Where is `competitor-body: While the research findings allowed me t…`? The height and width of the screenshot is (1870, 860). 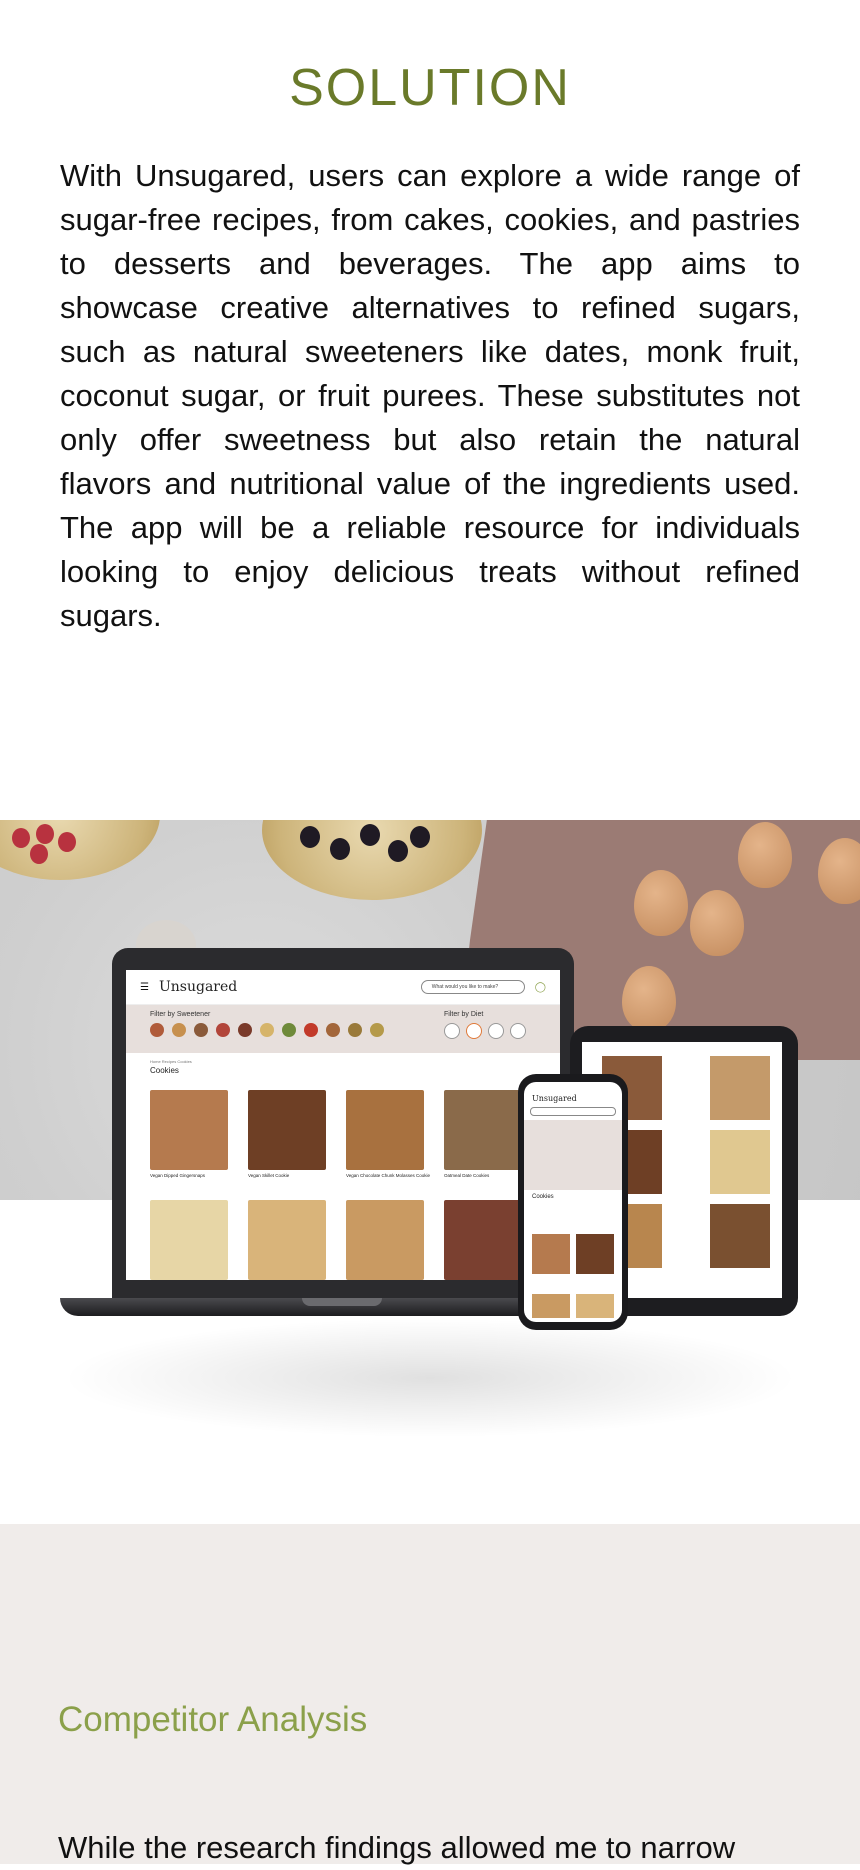 competitor-body: While the research findings allowed me t… is located at coordinates (397, 1847).